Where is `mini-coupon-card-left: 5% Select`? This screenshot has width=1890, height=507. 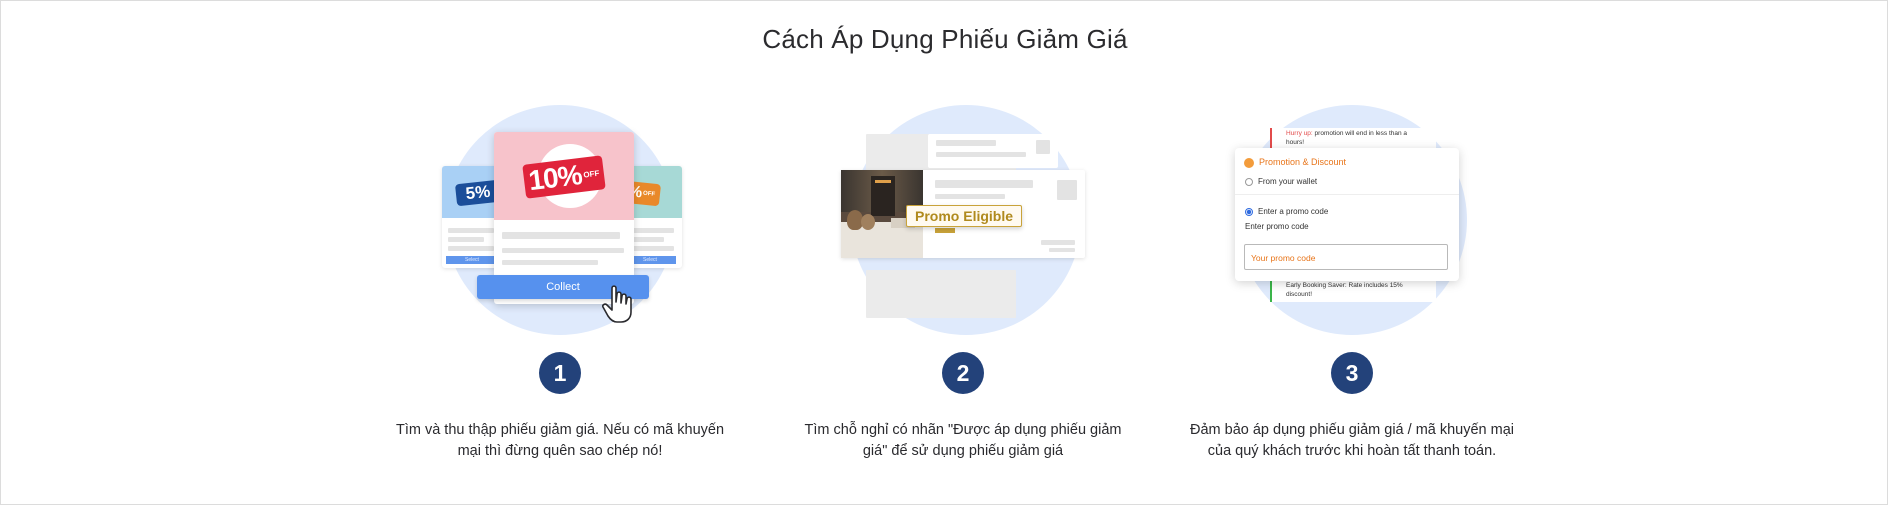 mini-coupon-card-left: 5% Select is located at coordinates (472, 217).